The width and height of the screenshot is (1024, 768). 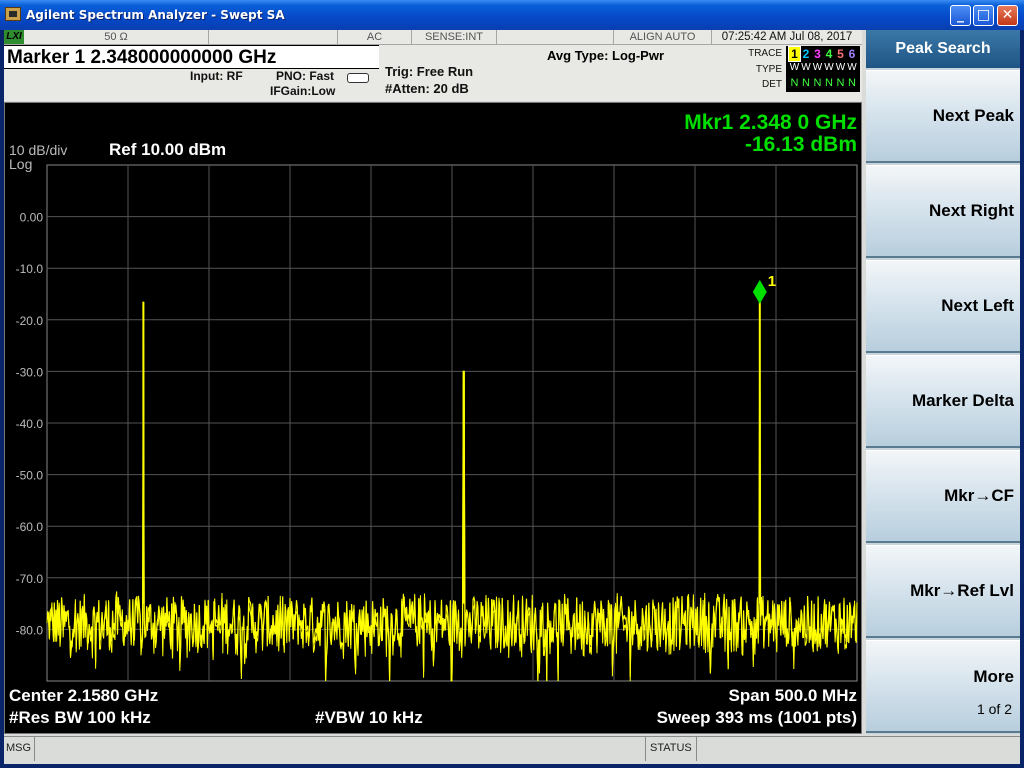 What do you see at coordinates (30, 527) in the screenshot?
I see `y-tick-label: -60.0` at bounding box center [30, 527].